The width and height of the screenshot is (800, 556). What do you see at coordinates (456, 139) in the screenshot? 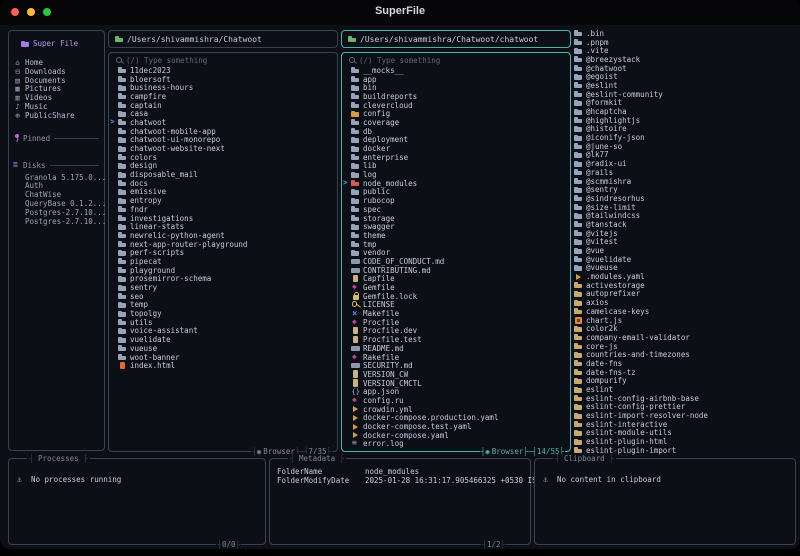
I see `file-row: deployment` at bounding box center [456, 139].